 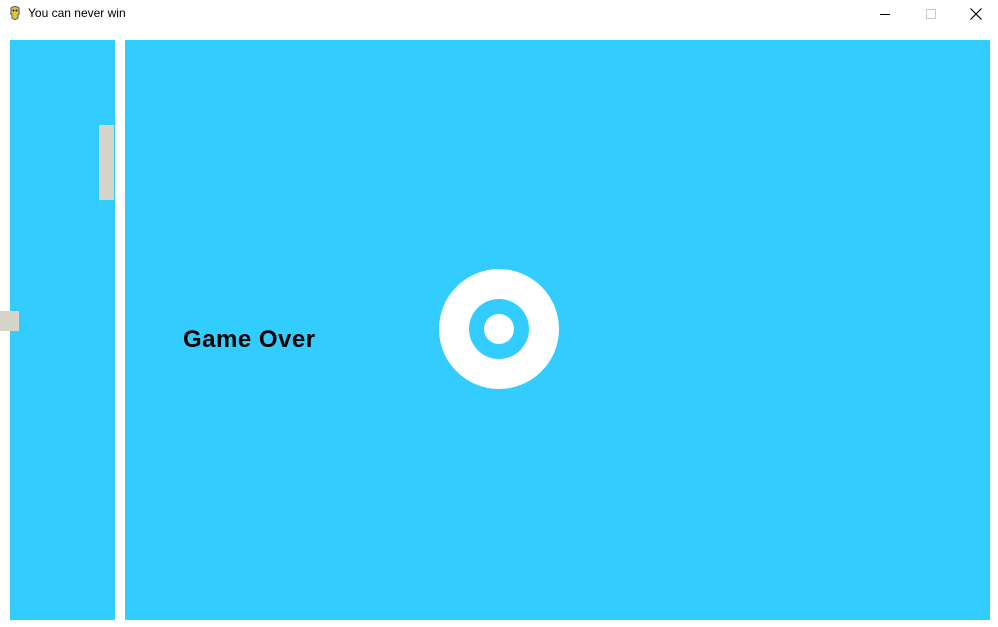 I want to click on close-icon, so click(x=976, y=14).